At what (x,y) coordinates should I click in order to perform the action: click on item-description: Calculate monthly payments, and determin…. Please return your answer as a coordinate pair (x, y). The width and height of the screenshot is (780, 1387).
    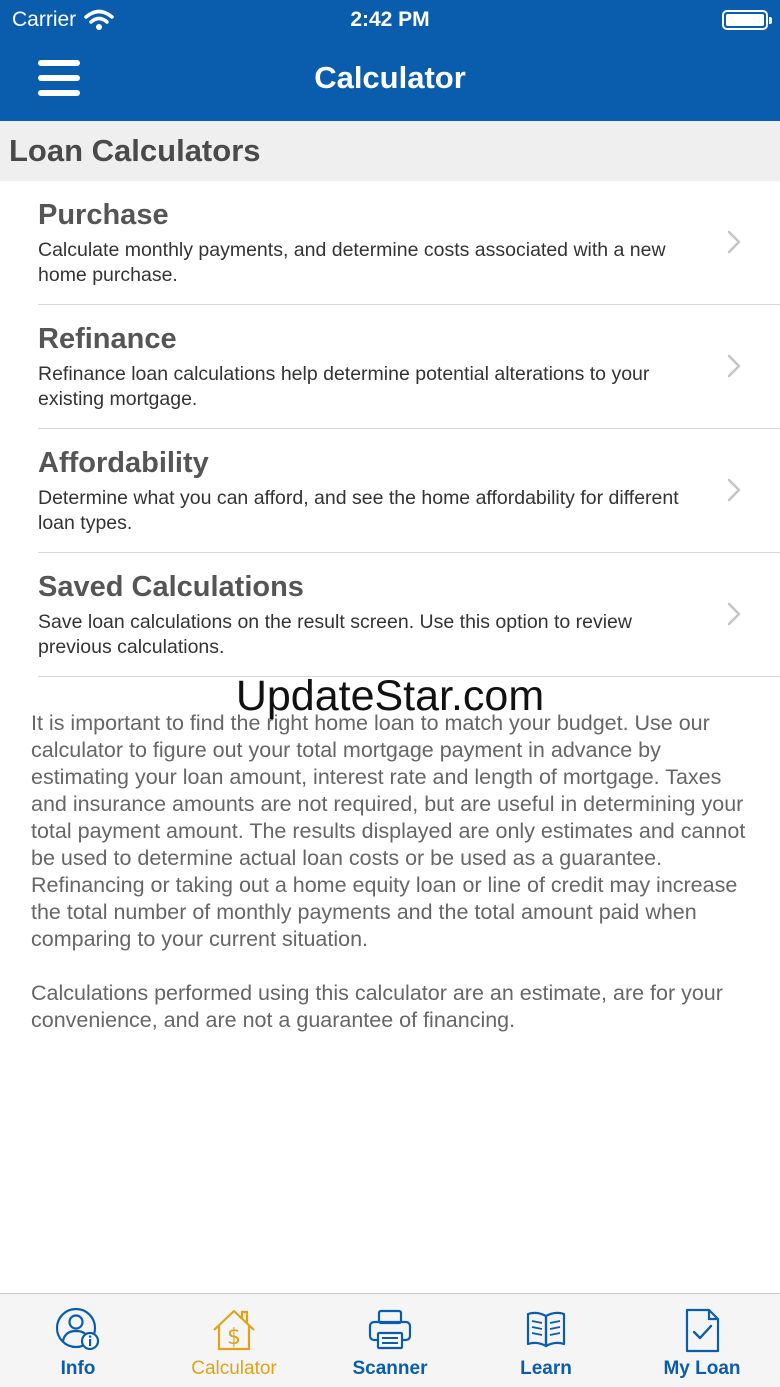
    Looking at the image, I should click on (352, 262).